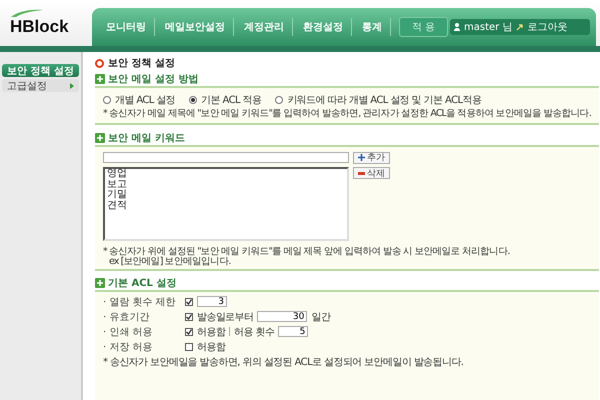  Describe the element at coordinates (346, 113) in the screenshot. I see `note-text: * 송신자가 메일 제목에 "보안 메일 키워드"를 입력하여 발송하면, 관리자가 설정한 ACL을 적용하여 보안메일을 발송합니다.` at that location.